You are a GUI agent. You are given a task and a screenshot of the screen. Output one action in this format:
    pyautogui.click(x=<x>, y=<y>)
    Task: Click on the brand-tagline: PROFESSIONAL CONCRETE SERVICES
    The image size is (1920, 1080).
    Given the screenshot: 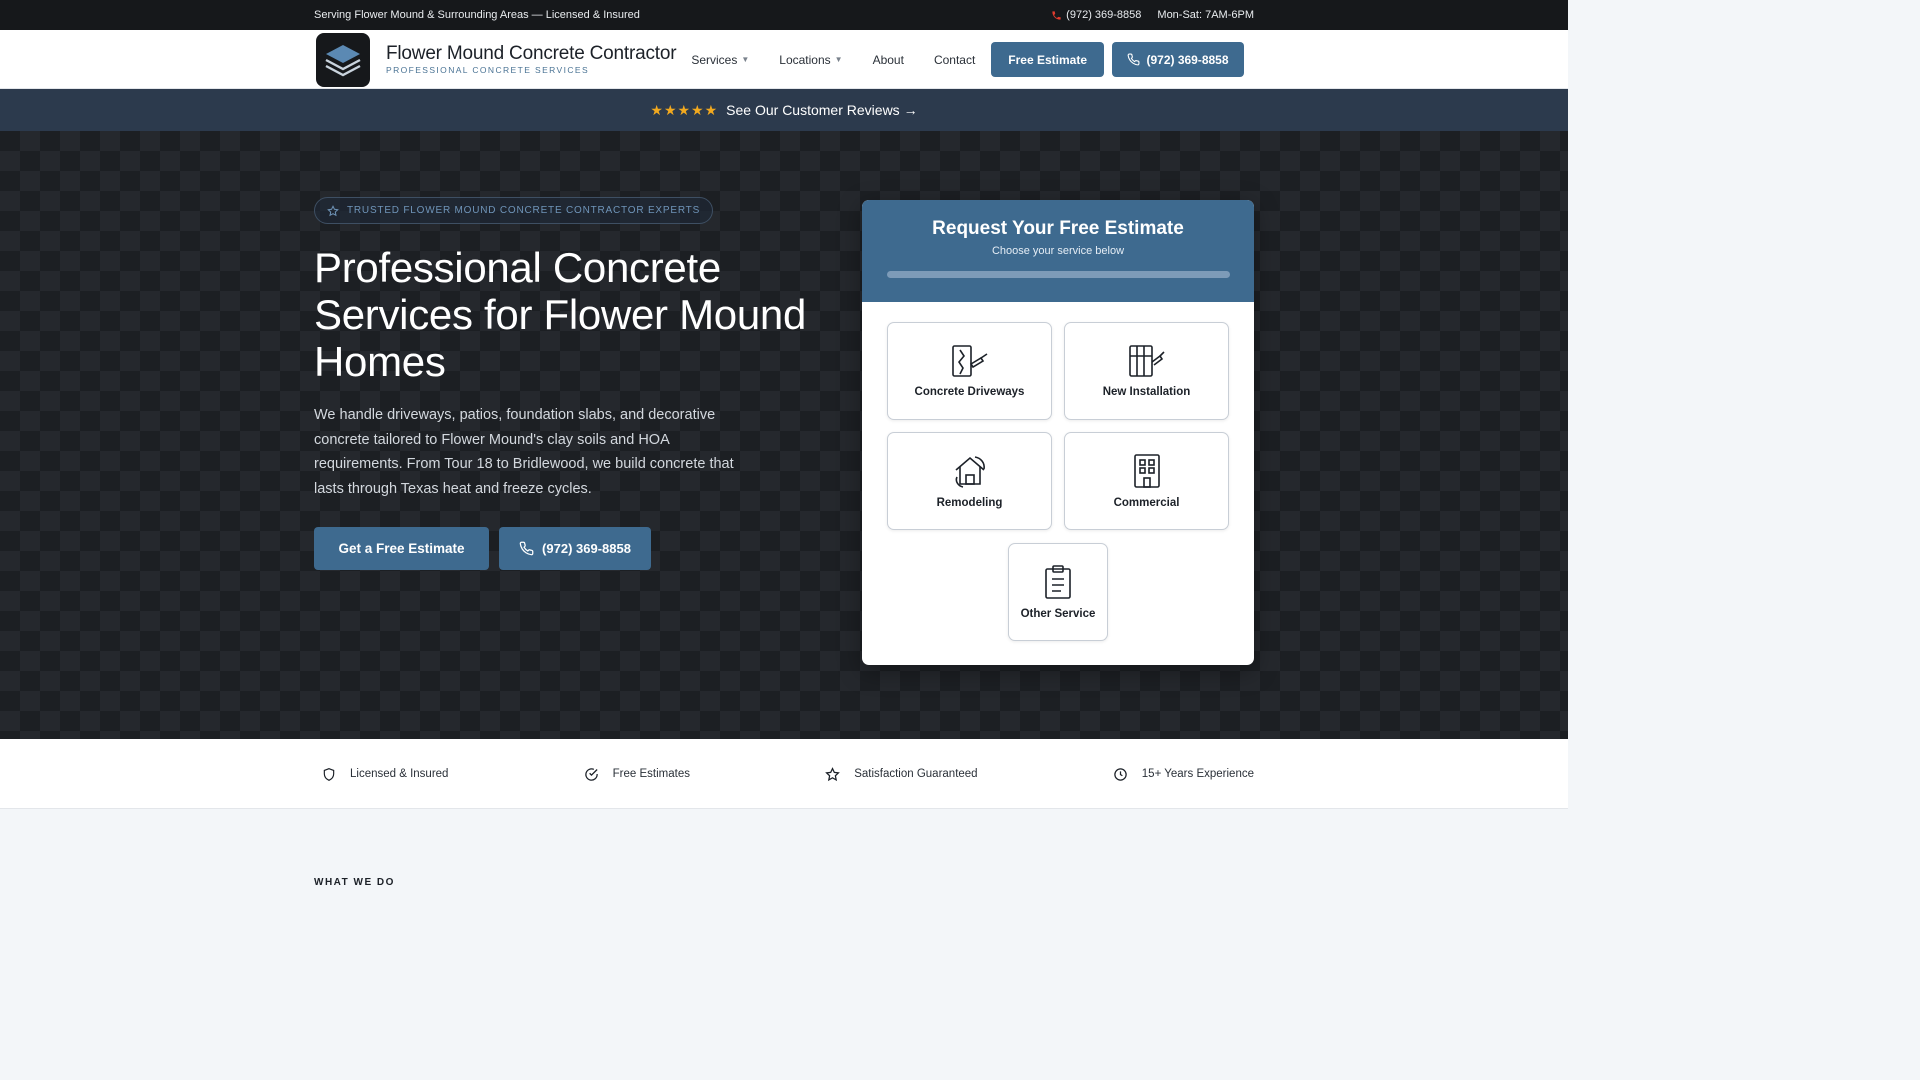 What is the action you would take?
    pyautogui.click(x=488, y=70)
    